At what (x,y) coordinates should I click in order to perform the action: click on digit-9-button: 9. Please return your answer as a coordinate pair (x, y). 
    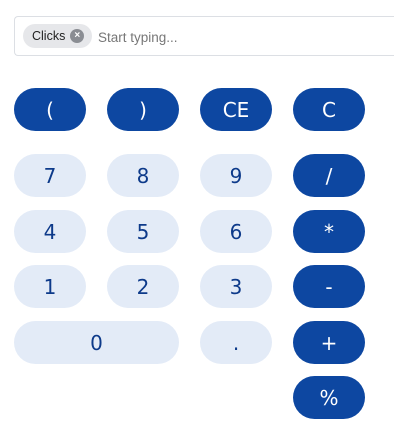
    Looking at the image, I should click on (236, 175).